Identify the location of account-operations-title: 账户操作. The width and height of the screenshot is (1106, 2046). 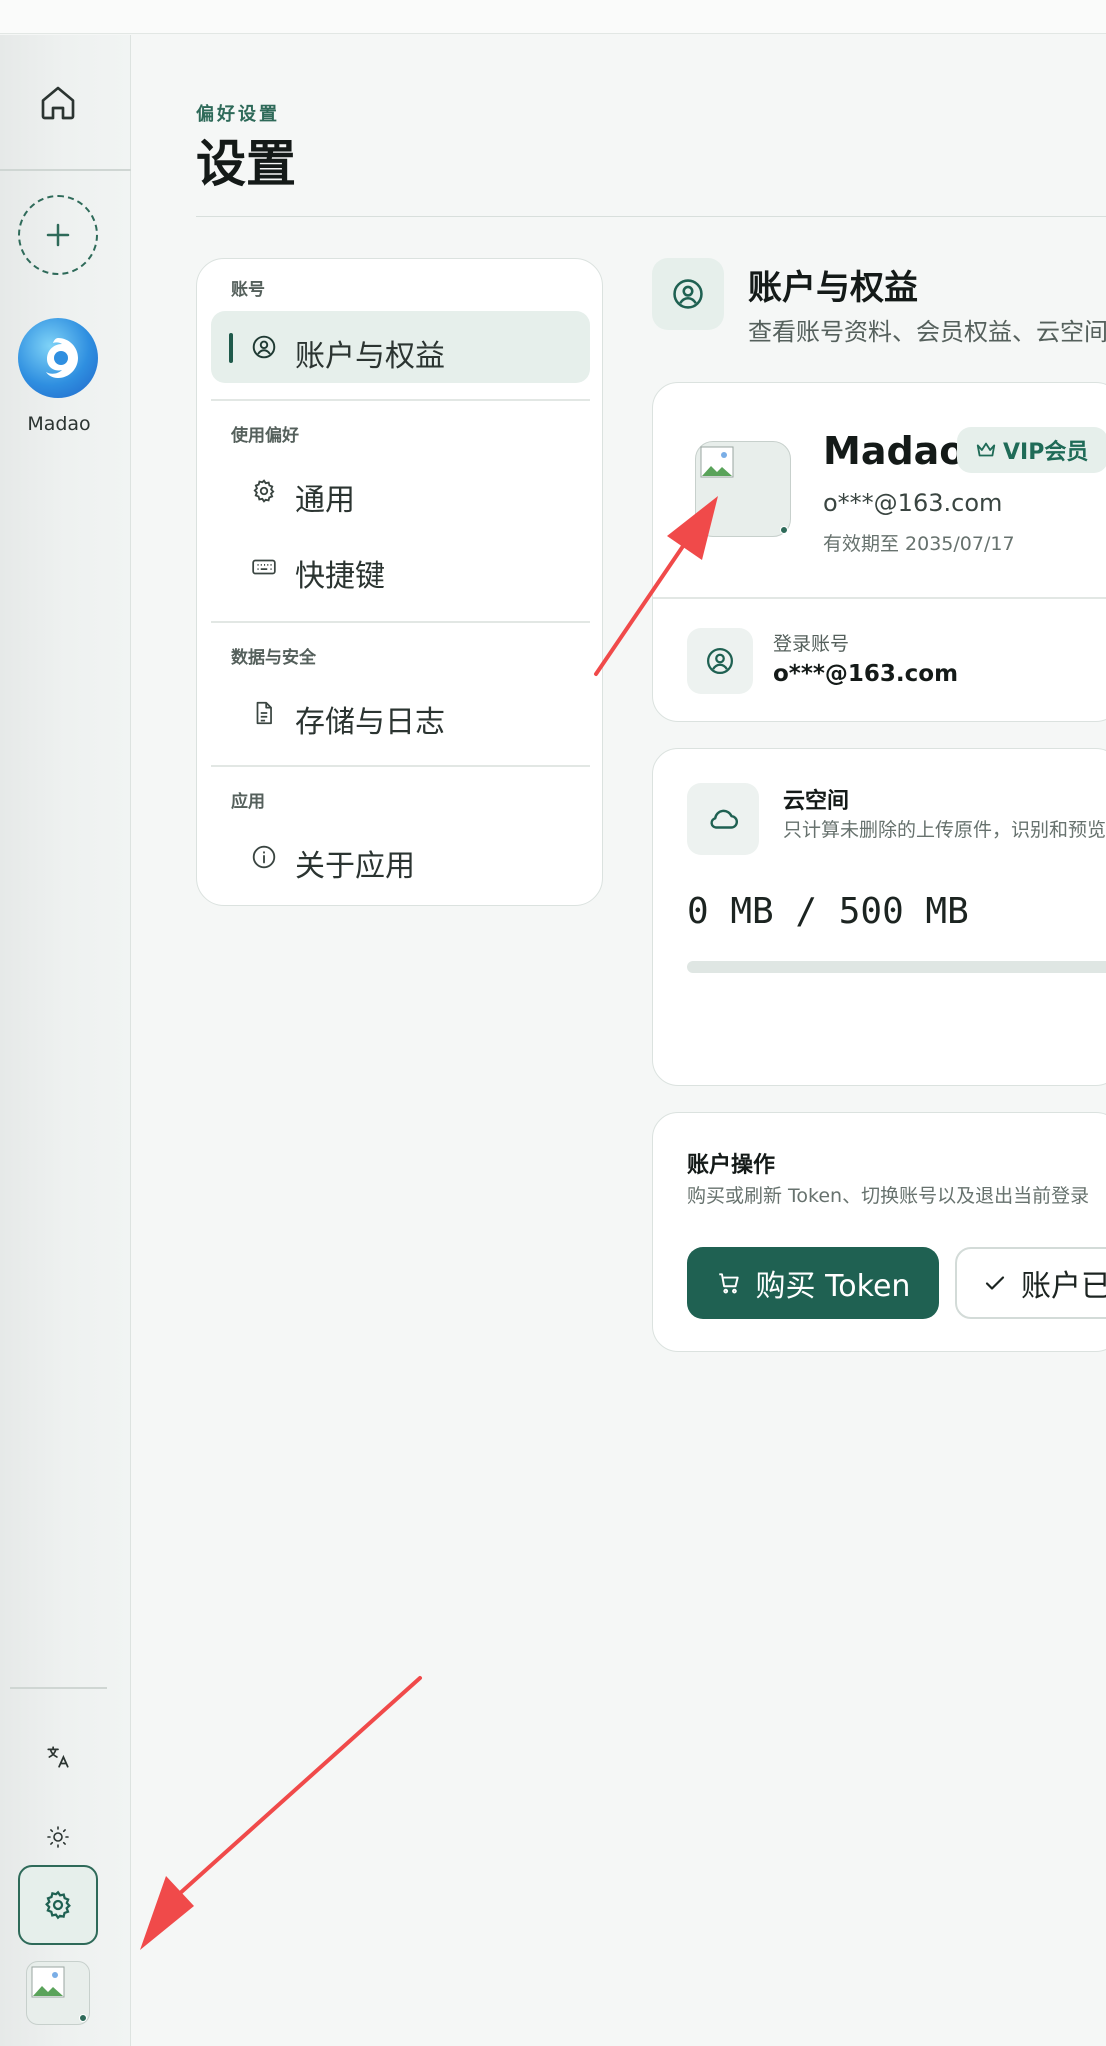
(731, 1165).